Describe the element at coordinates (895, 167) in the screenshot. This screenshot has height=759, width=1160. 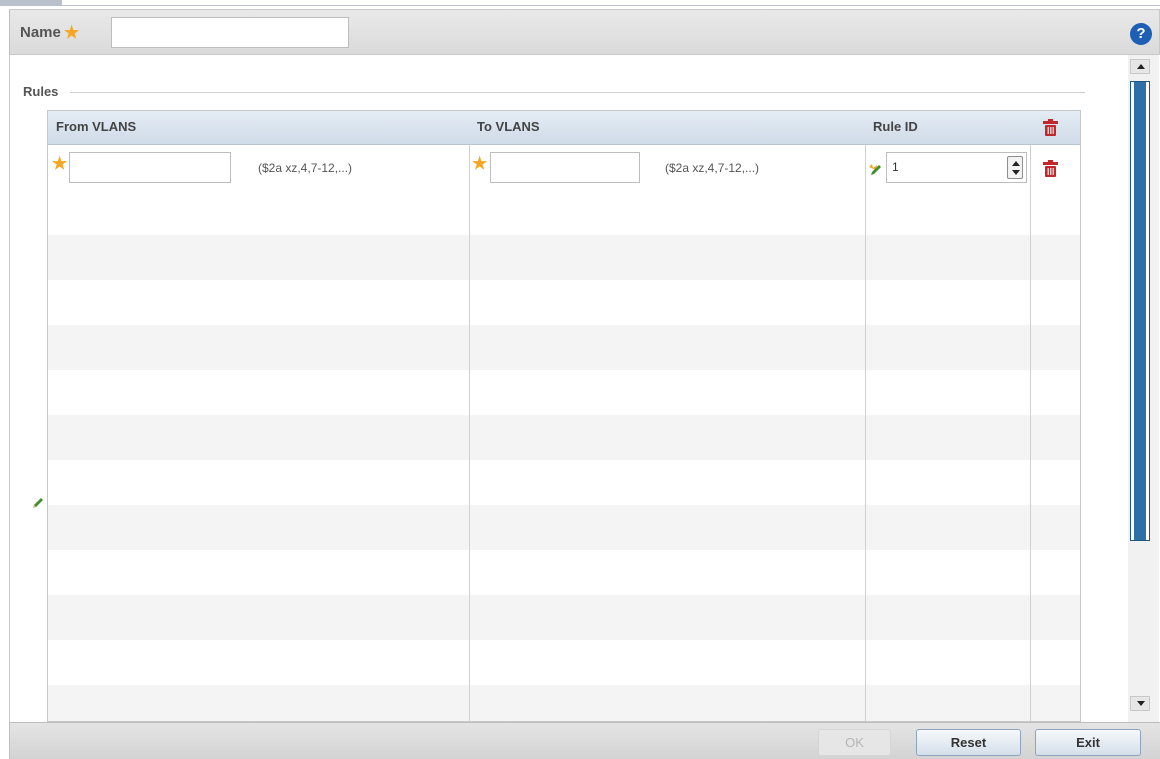
I see `rule-id-value: 1` at that location.